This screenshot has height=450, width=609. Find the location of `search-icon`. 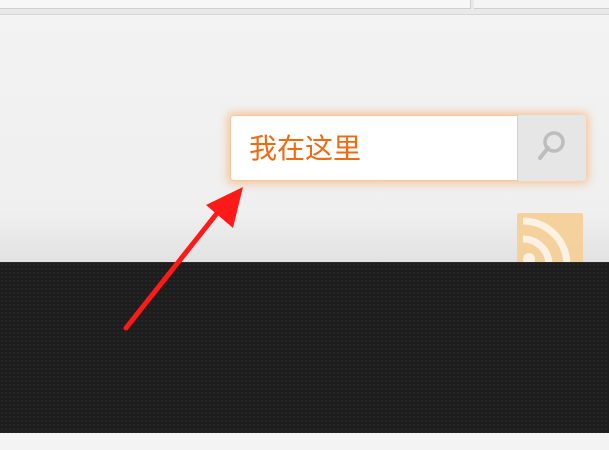

search-icon is located at coordinates (552, 148).